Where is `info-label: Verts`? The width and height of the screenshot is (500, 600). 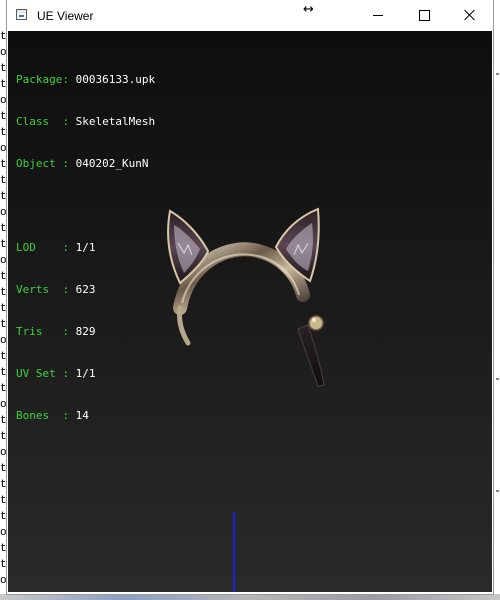
info-label: Verts is located at coordinates (39, 289).